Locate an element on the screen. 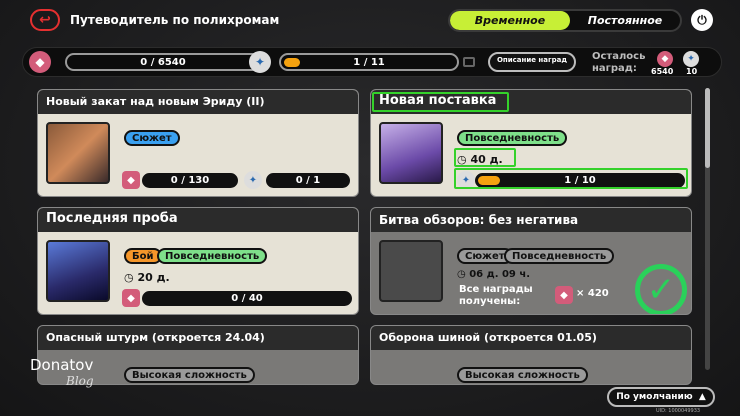 The width and height of the screenshot is (740, 416). sort-label: По умолчанию is located at coordinates (654, 397).